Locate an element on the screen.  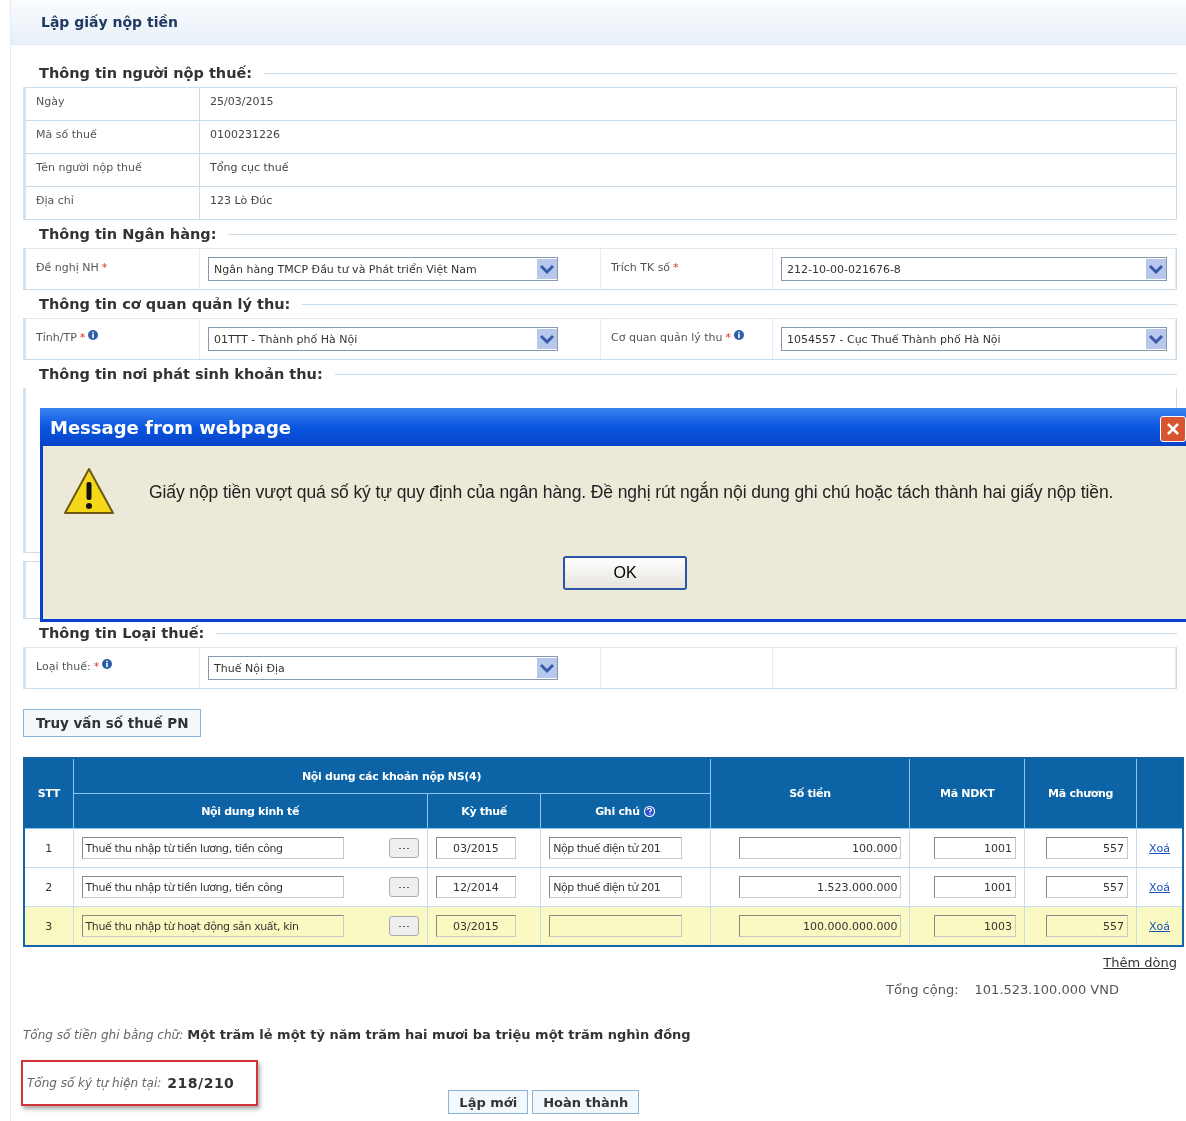
words-label: Tổng số tiền ghi bằng chữ: is located at coordinates (103, 1035).